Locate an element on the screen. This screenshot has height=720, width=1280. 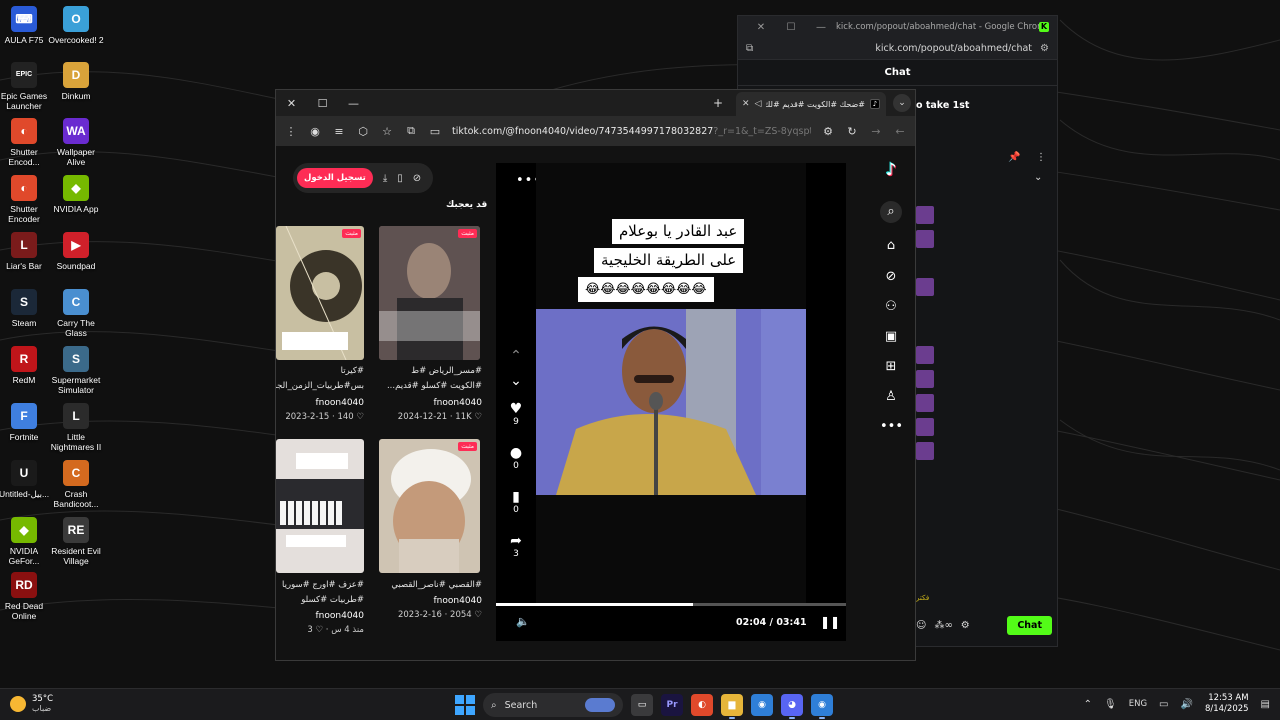
tab-close-icon: ✕ is located at coordinates (746, 104).